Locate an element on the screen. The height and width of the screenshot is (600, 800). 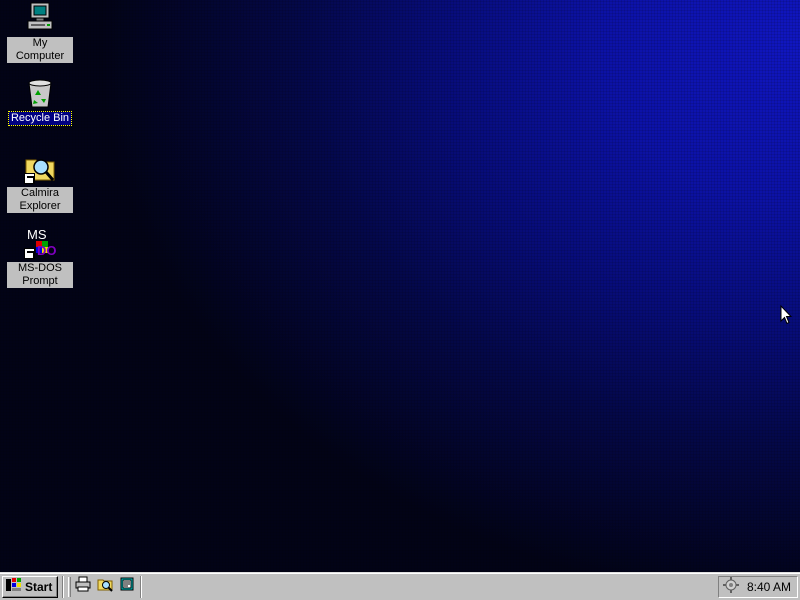
windows-logo-icon is located at coordinates (14, 586).